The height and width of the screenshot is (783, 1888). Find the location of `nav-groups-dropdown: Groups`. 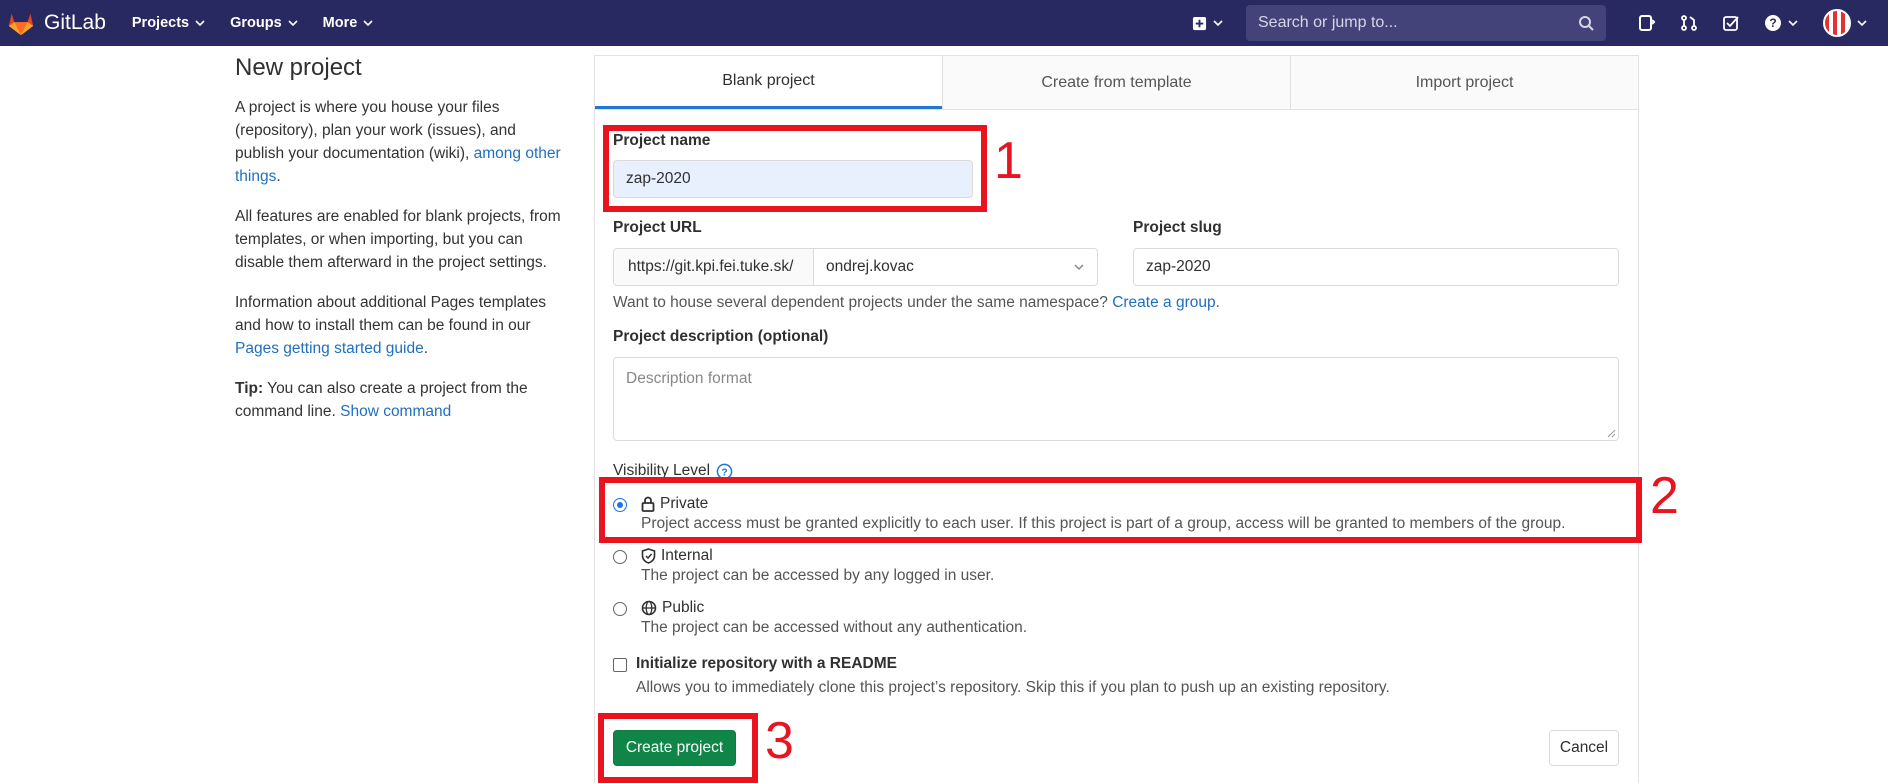

nav-groups-dropdown: Groups is located at coordinates (264, 23).